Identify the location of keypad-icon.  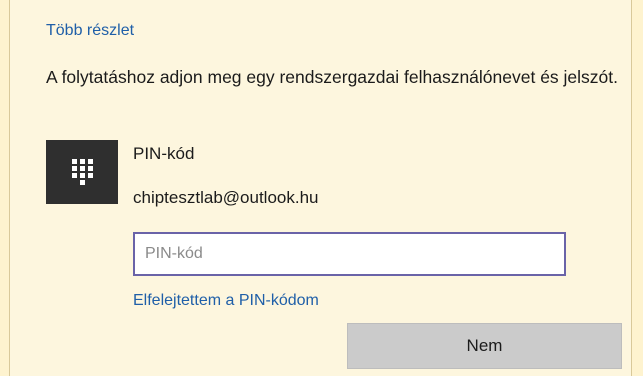
(82, 172).